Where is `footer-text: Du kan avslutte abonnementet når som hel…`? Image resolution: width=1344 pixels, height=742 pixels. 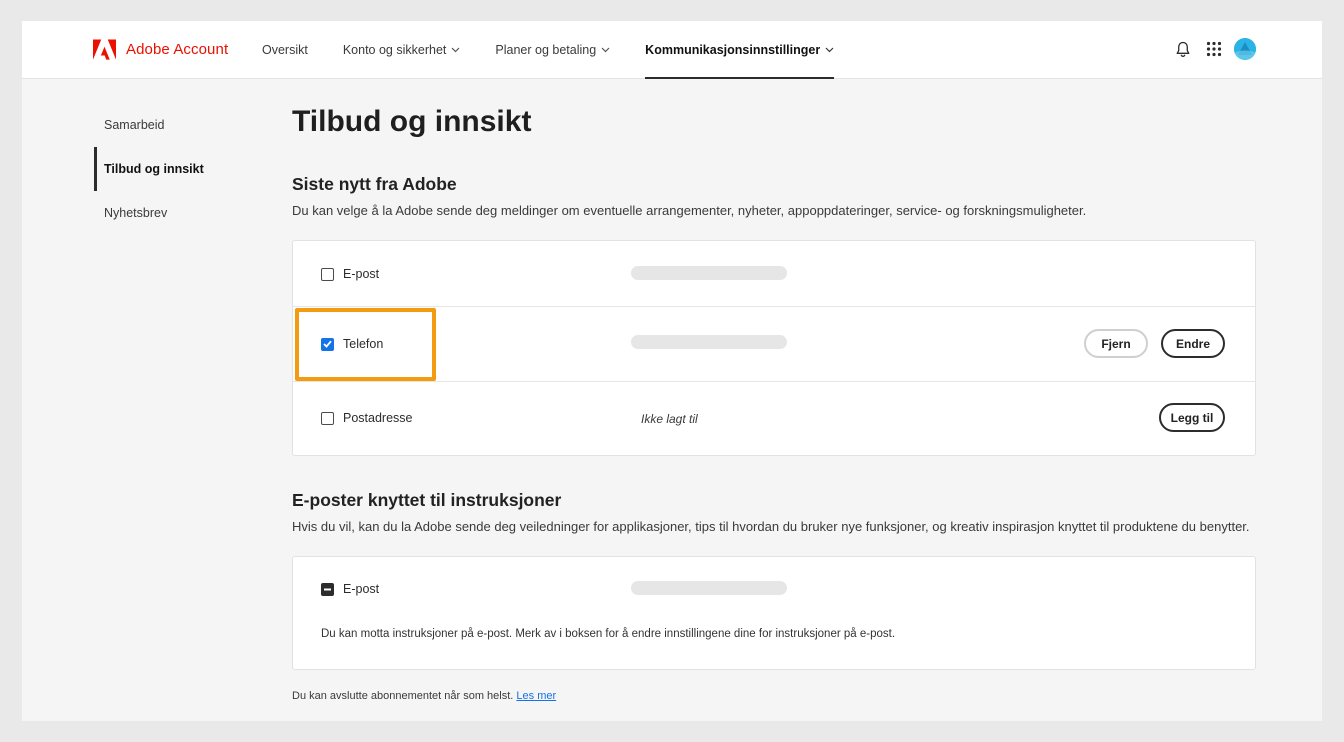
footer-text: Du kan avslutte abonnementet når som hel… is located at coordinates (403, 696).